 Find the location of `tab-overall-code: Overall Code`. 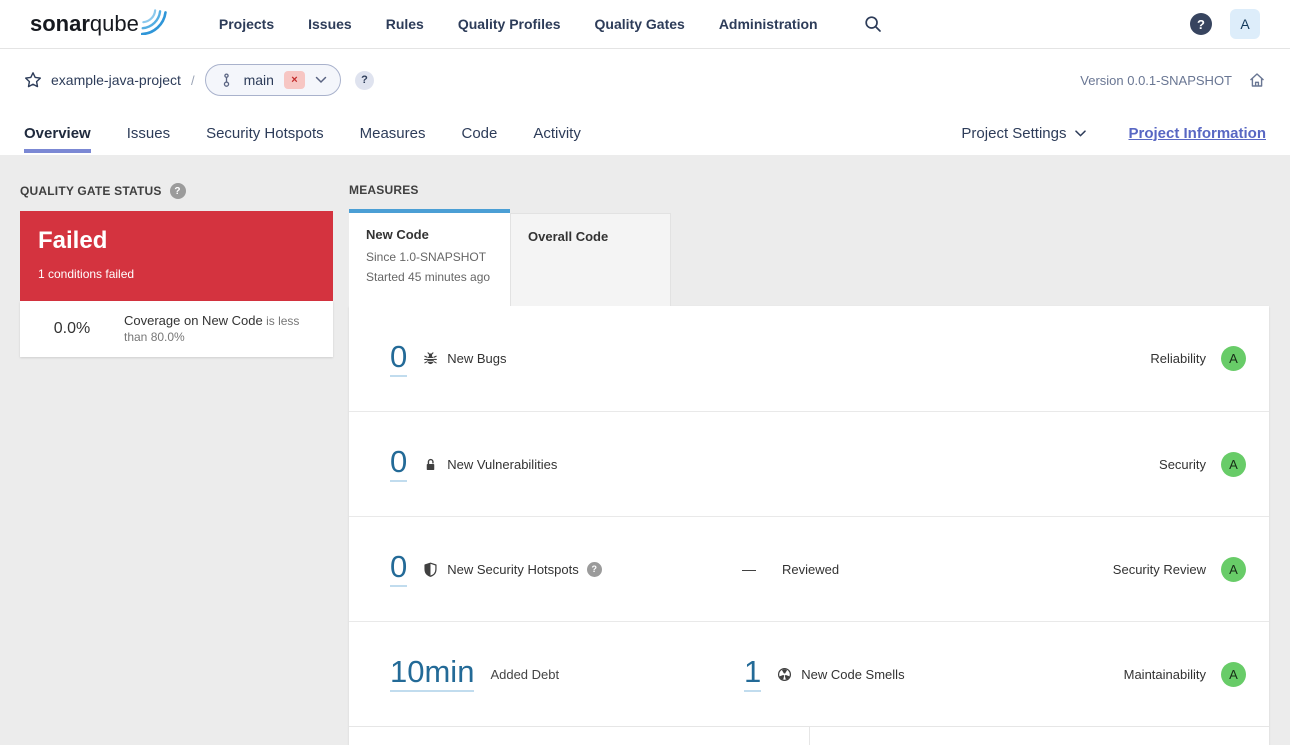

tab-overall-code: Overall Code is located at coordinates (590, 259).